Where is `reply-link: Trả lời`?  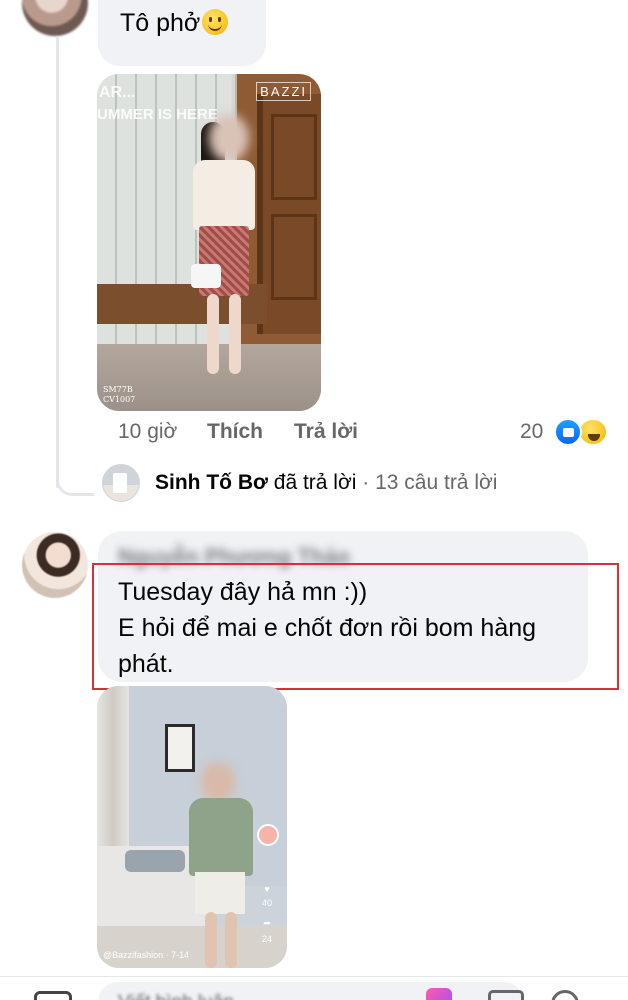
reply-link: Trả lời is located at coordinates (326, 432).